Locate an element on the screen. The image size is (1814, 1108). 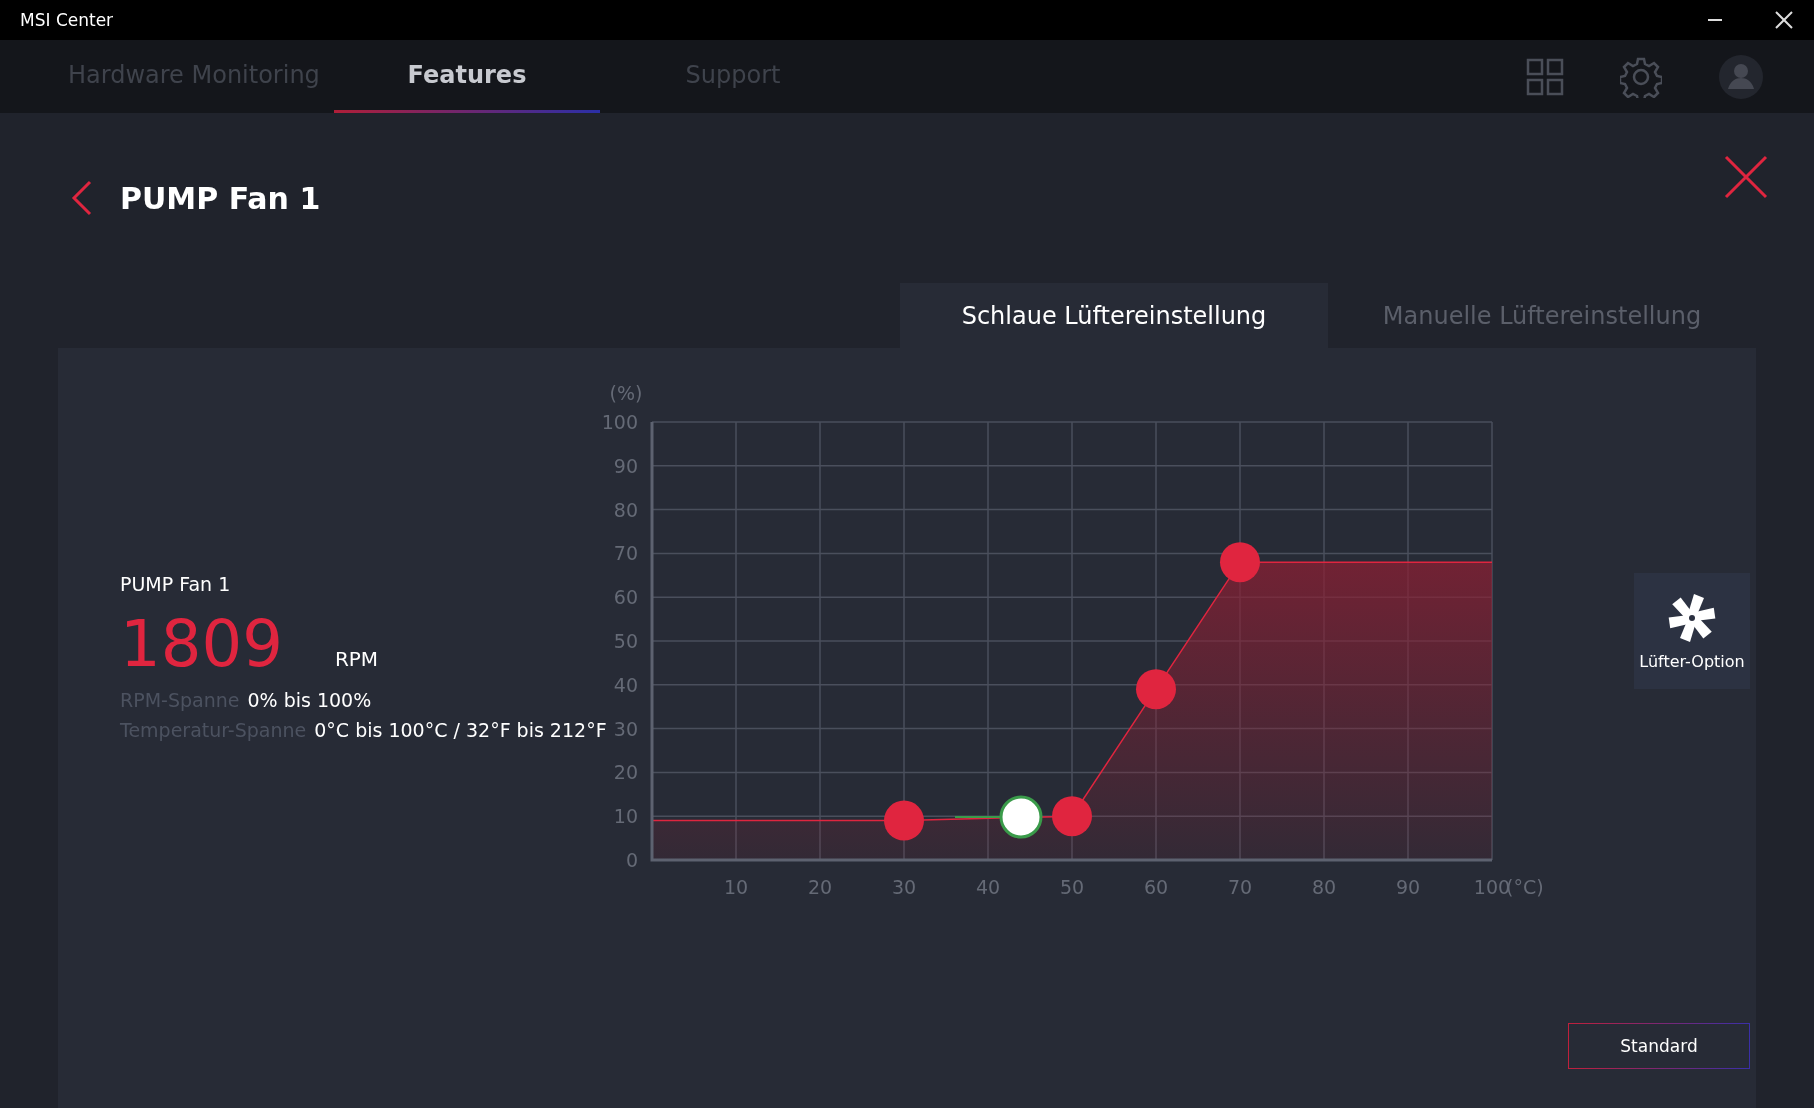
y-axis-label: (%) is located at coordinates (626, 393).